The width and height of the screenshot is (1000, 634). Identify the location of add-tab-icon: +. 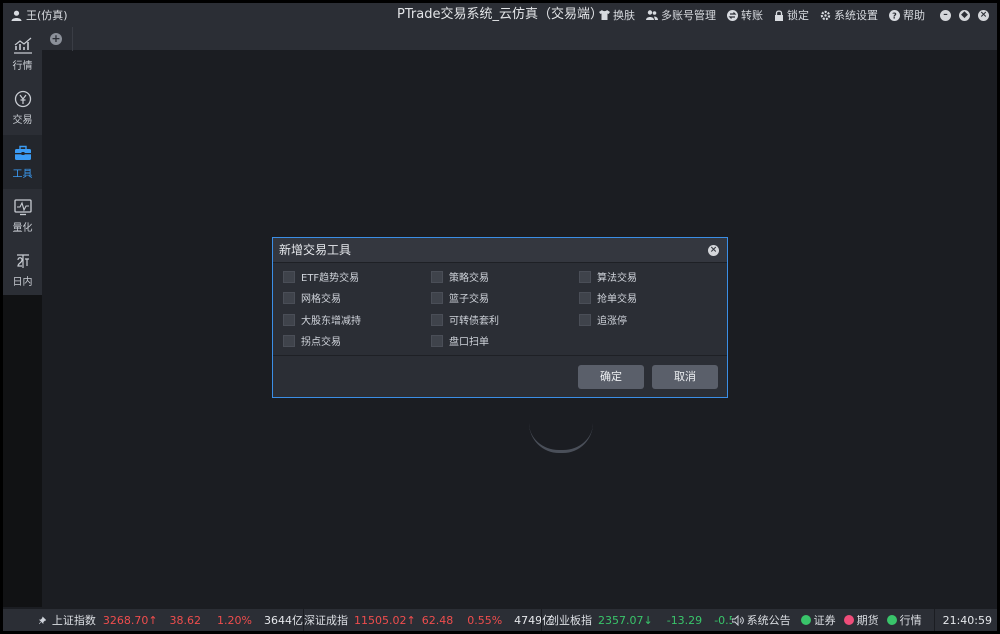
(56, 39).